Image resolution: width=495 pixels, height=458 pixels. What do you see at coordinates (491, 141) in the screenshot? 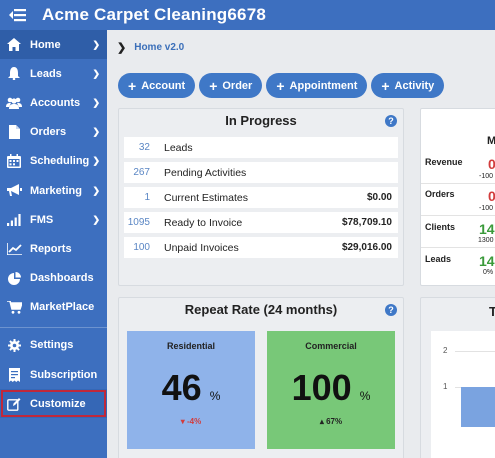
I see `card-title-partial: M` at bounding box center [491, 141].